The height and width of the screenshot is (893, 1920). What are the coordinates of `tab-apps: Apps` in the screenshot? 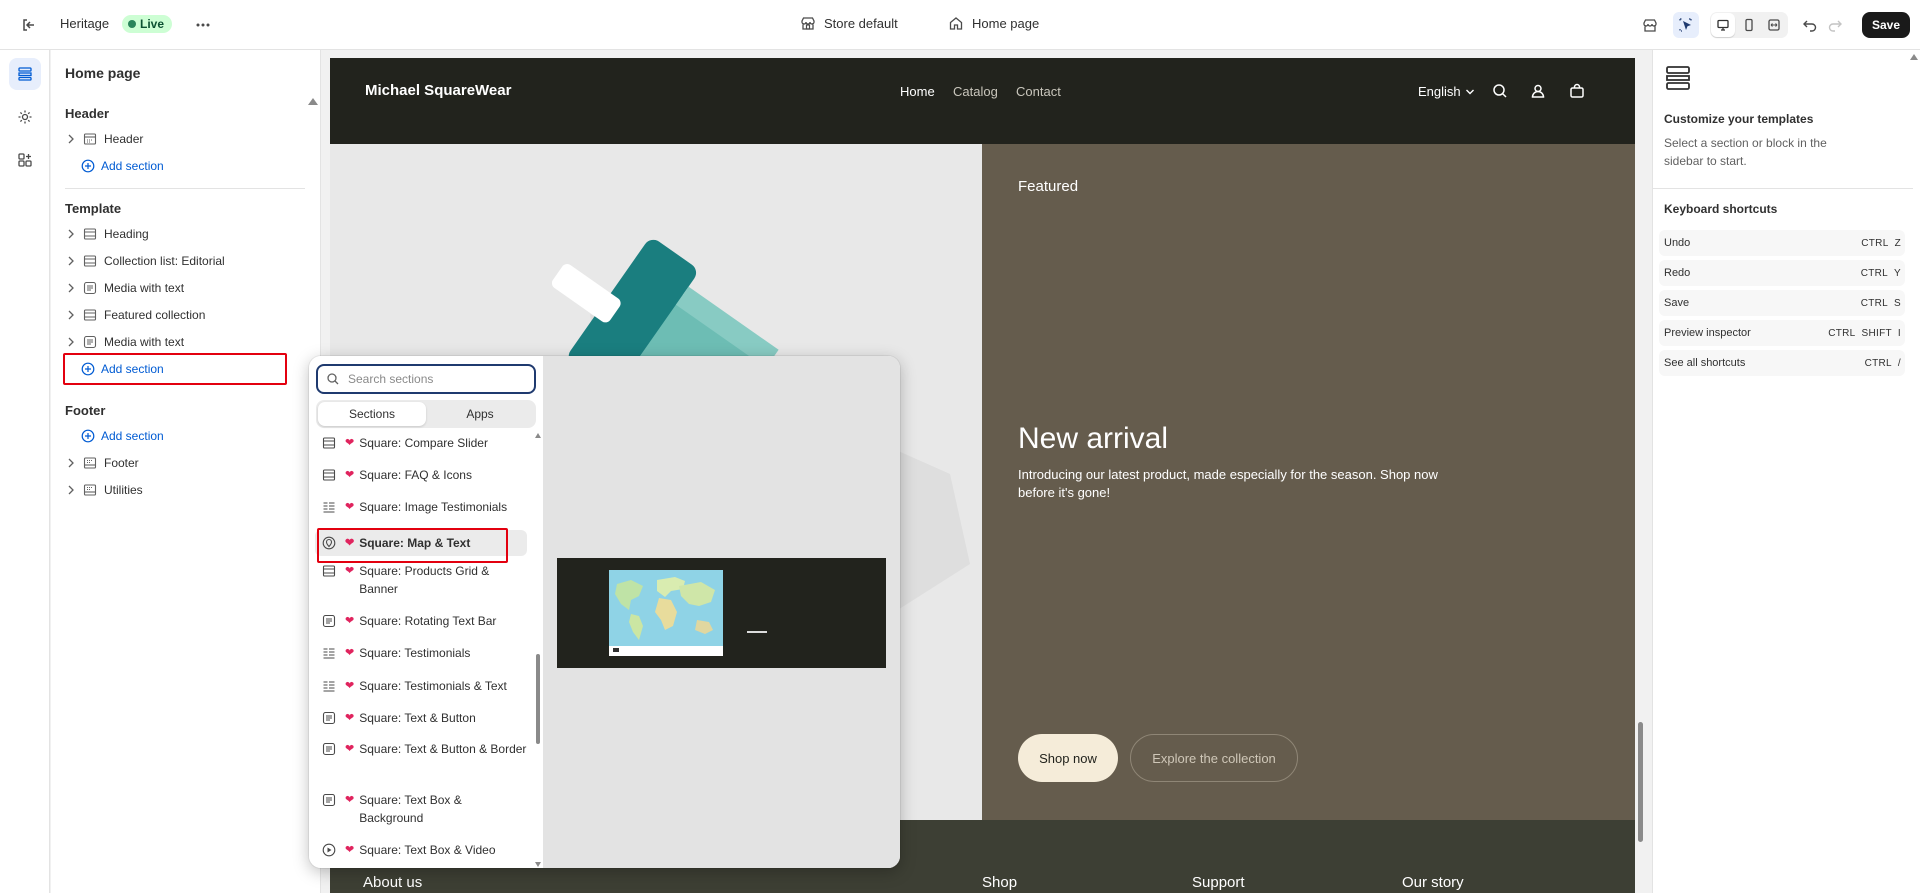 It's located at (480, 414).